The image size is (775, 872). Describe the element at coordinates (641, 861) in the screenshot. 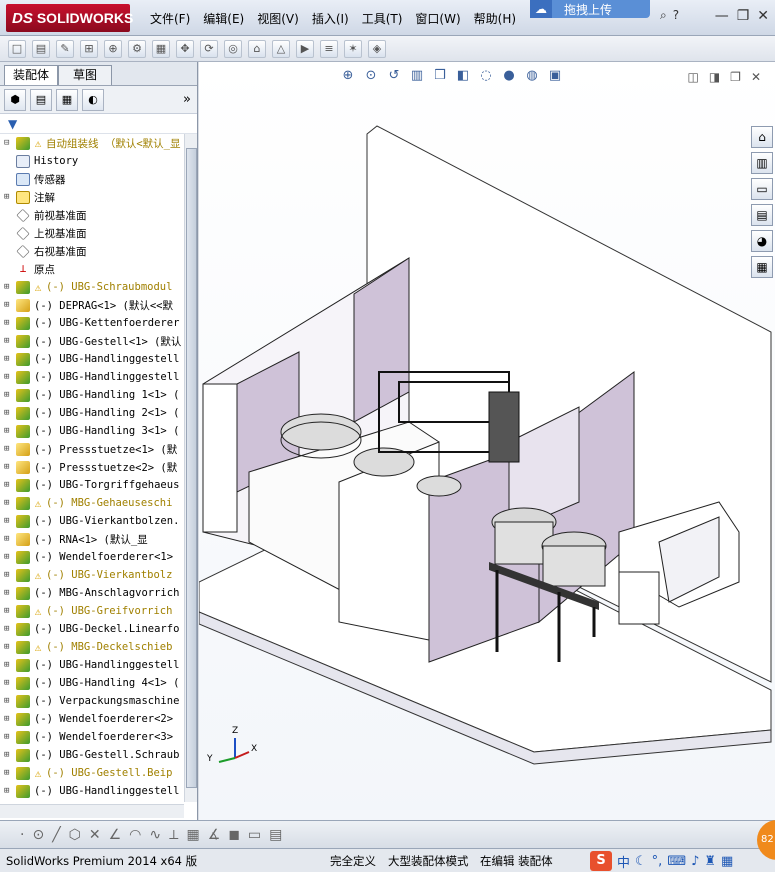

I see `moon-icon: ☾` at that location.